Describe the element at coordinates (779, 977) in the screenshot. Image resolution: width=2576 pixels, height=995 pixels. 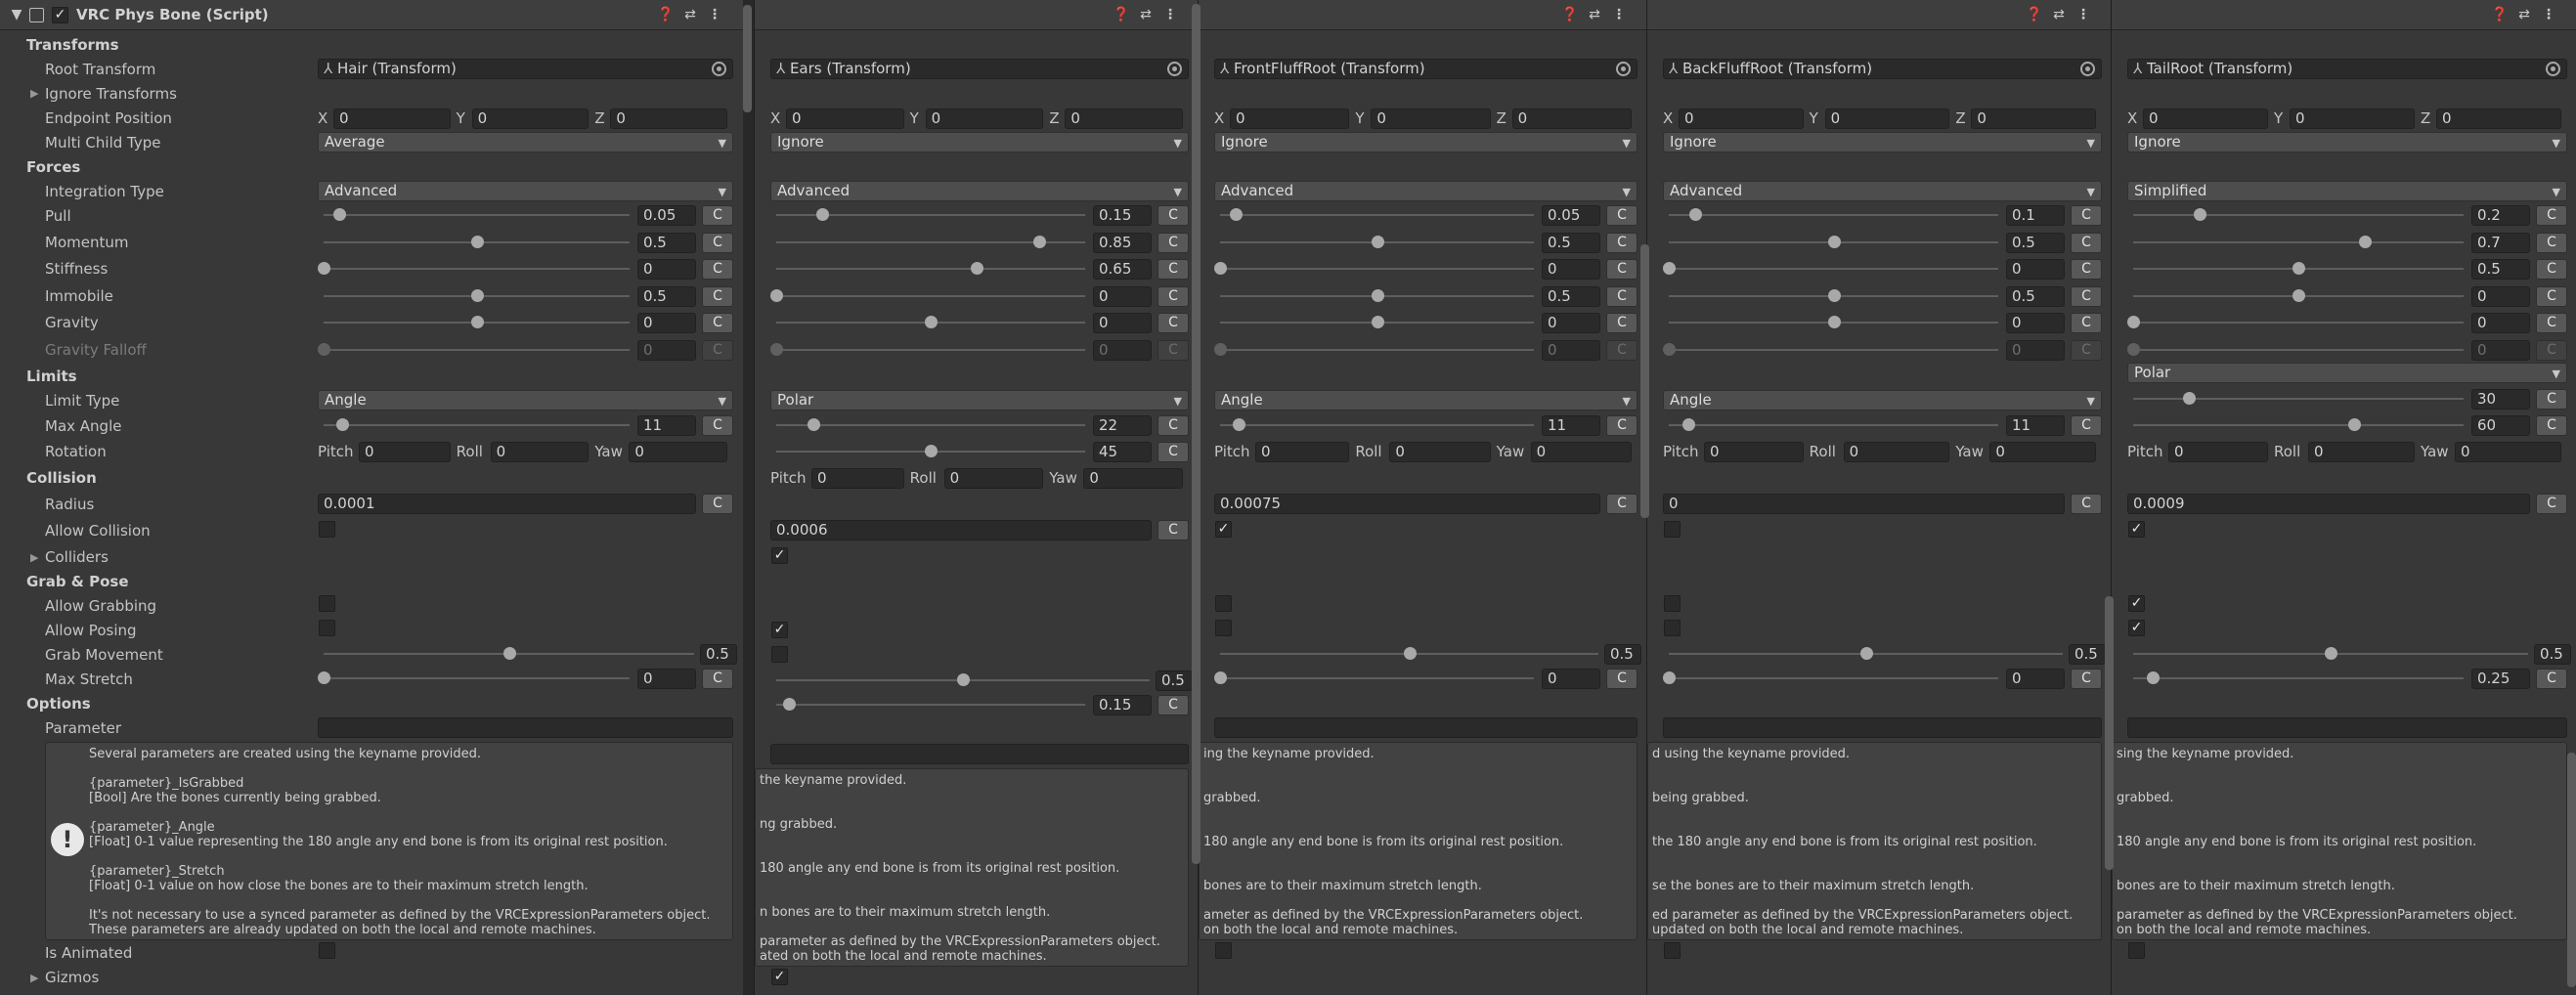
I see `is-animated-checkbox: ✓` at that location.